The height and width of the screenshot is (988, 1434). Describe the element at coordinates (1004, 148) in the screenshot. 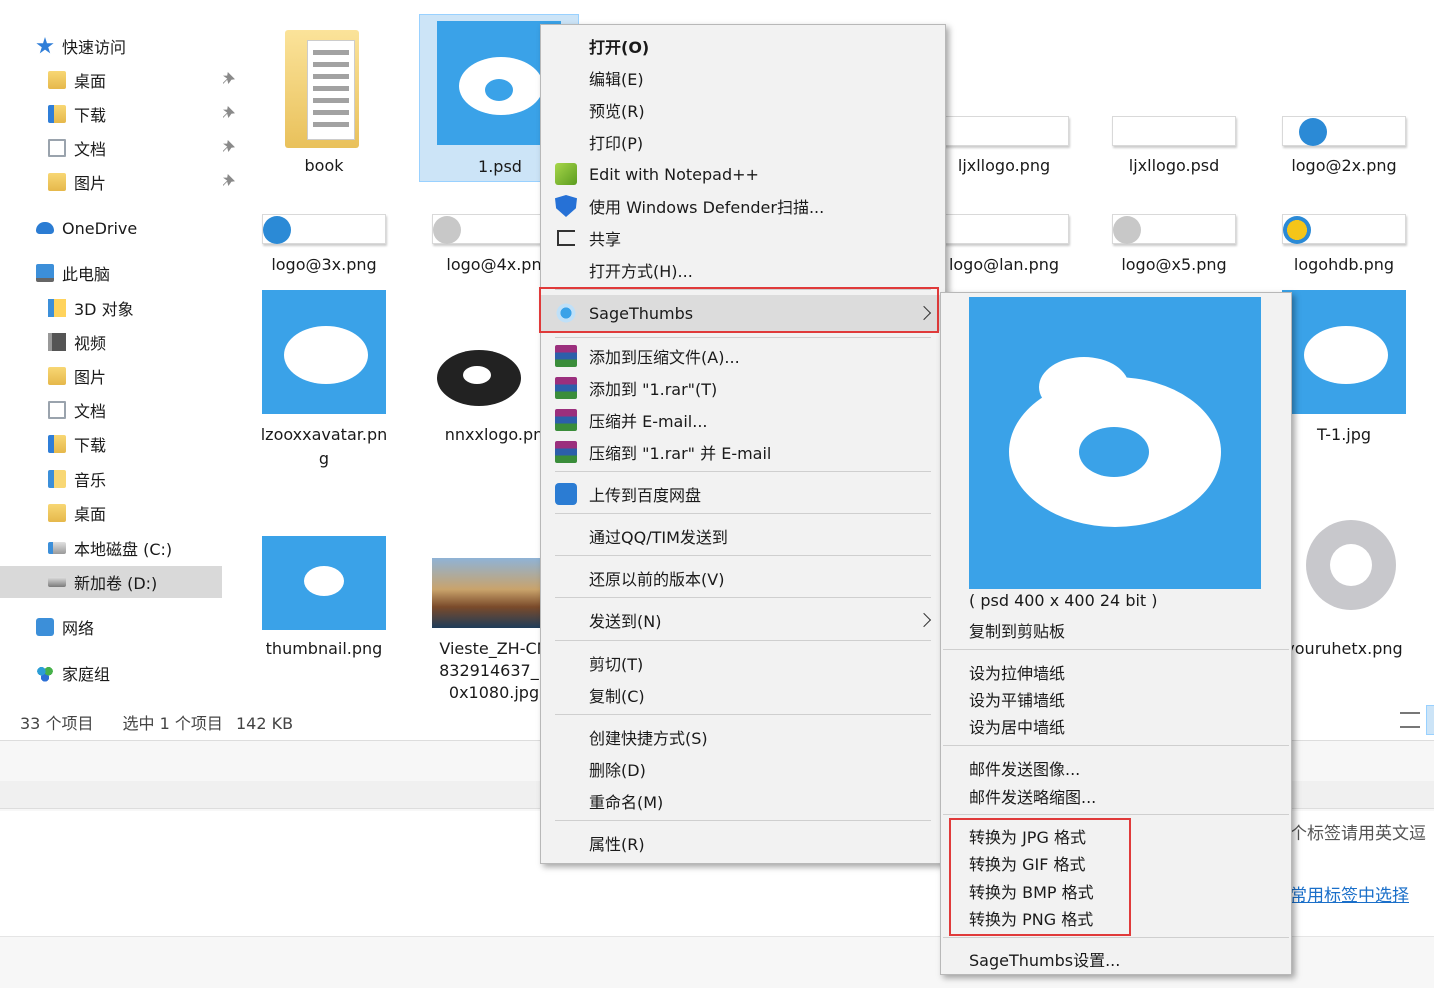

I see `file-item: ljxllogo.png` at that location.